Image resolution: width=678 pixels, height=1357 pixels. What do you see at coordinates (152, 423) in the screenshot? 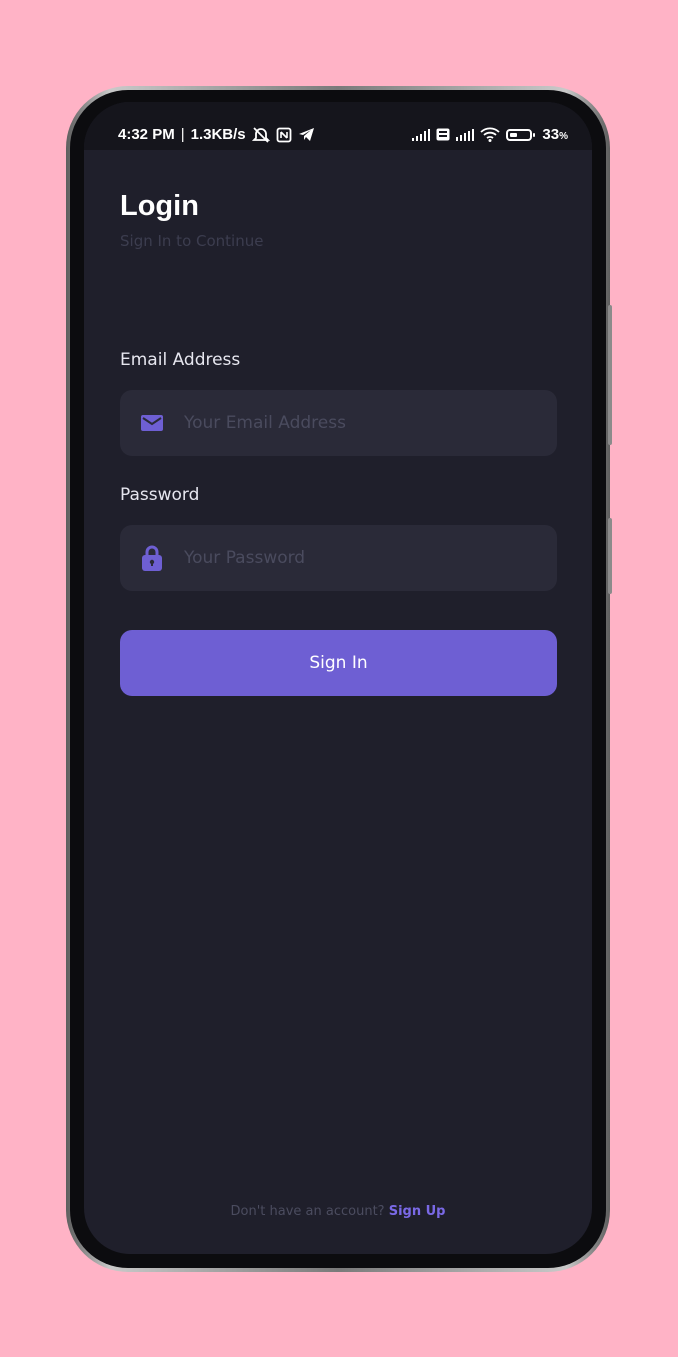
I see `mail-icon` at bounding box center [152, 423].